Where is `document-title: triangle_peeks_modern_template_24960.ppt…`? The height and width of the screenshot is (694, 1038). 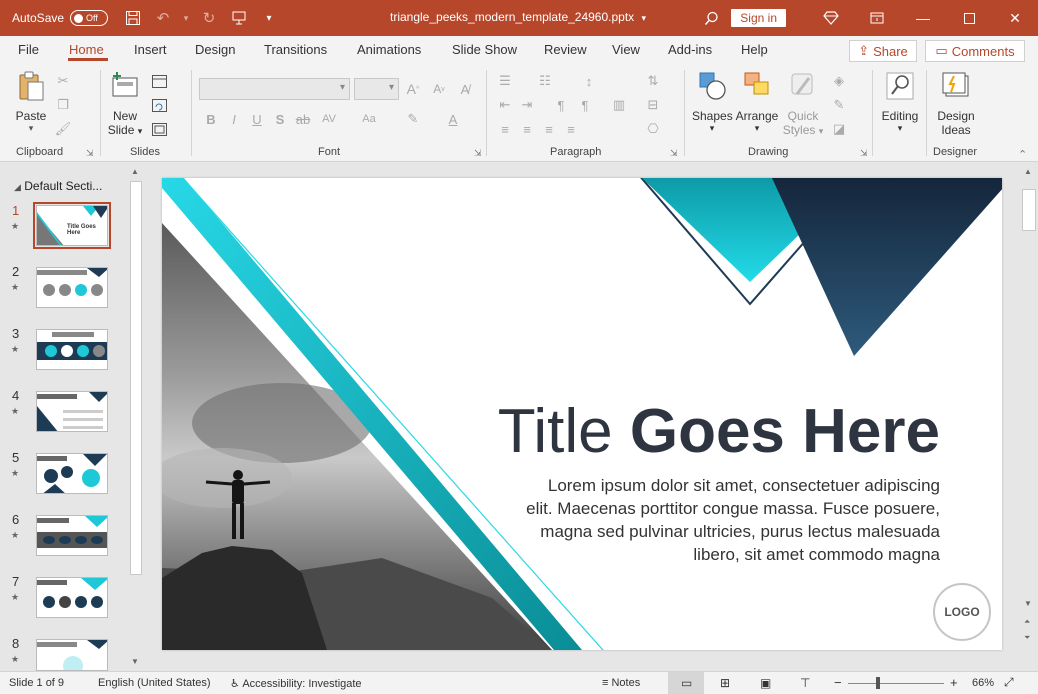 document-title: triangle_peeks_modern_template_24960.ppt… is located at coordinates (518, 17).